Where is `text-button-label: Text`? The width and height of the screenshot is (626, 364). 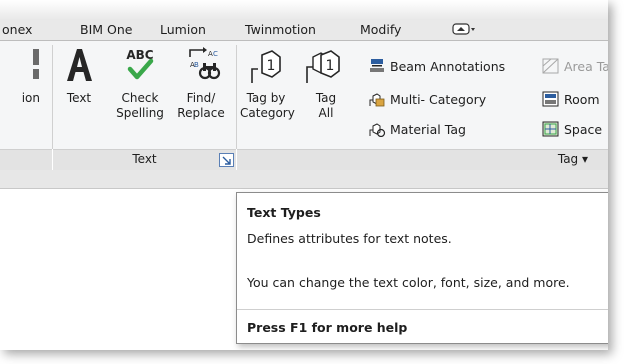 text-button-label: Text is located at coordinates (79, 98).